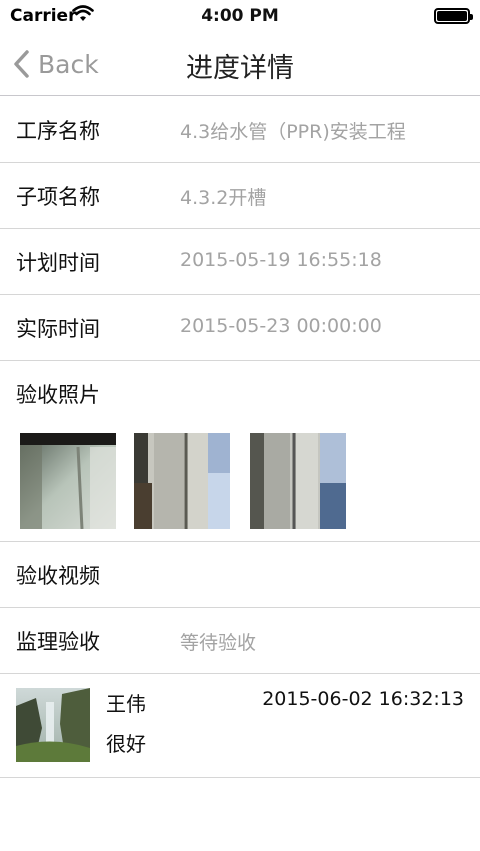  Describe the element at coordinates (126, 744) in the screenshot. I see `comment-text: 很好` at that location.